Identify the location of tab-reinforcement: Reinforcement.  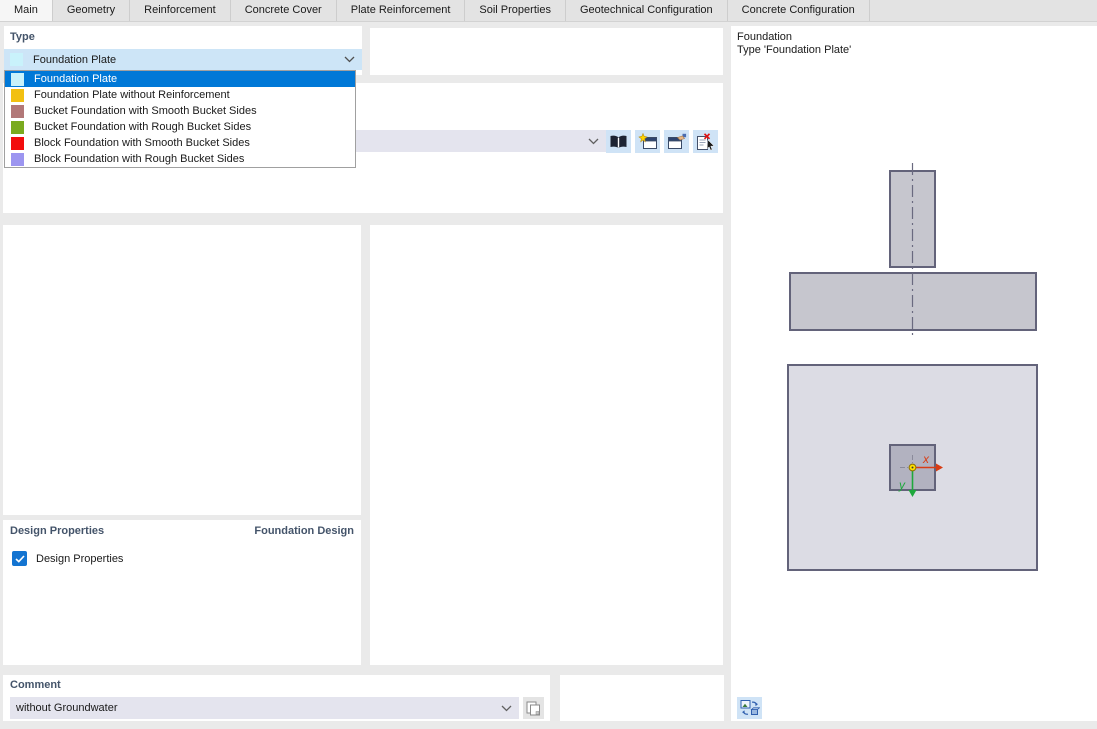
(180, 10).